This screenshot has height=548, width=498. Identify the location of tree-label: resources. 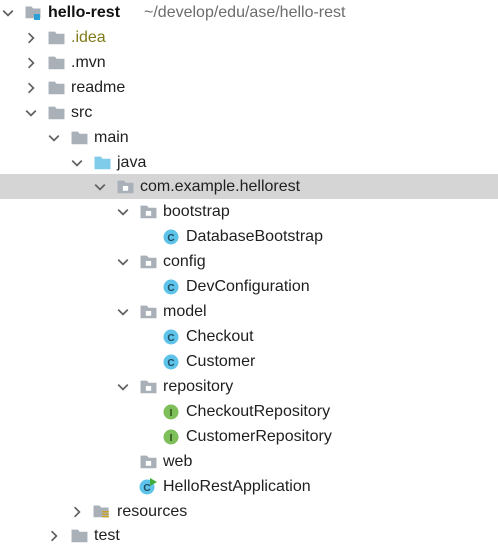
(152, 511).